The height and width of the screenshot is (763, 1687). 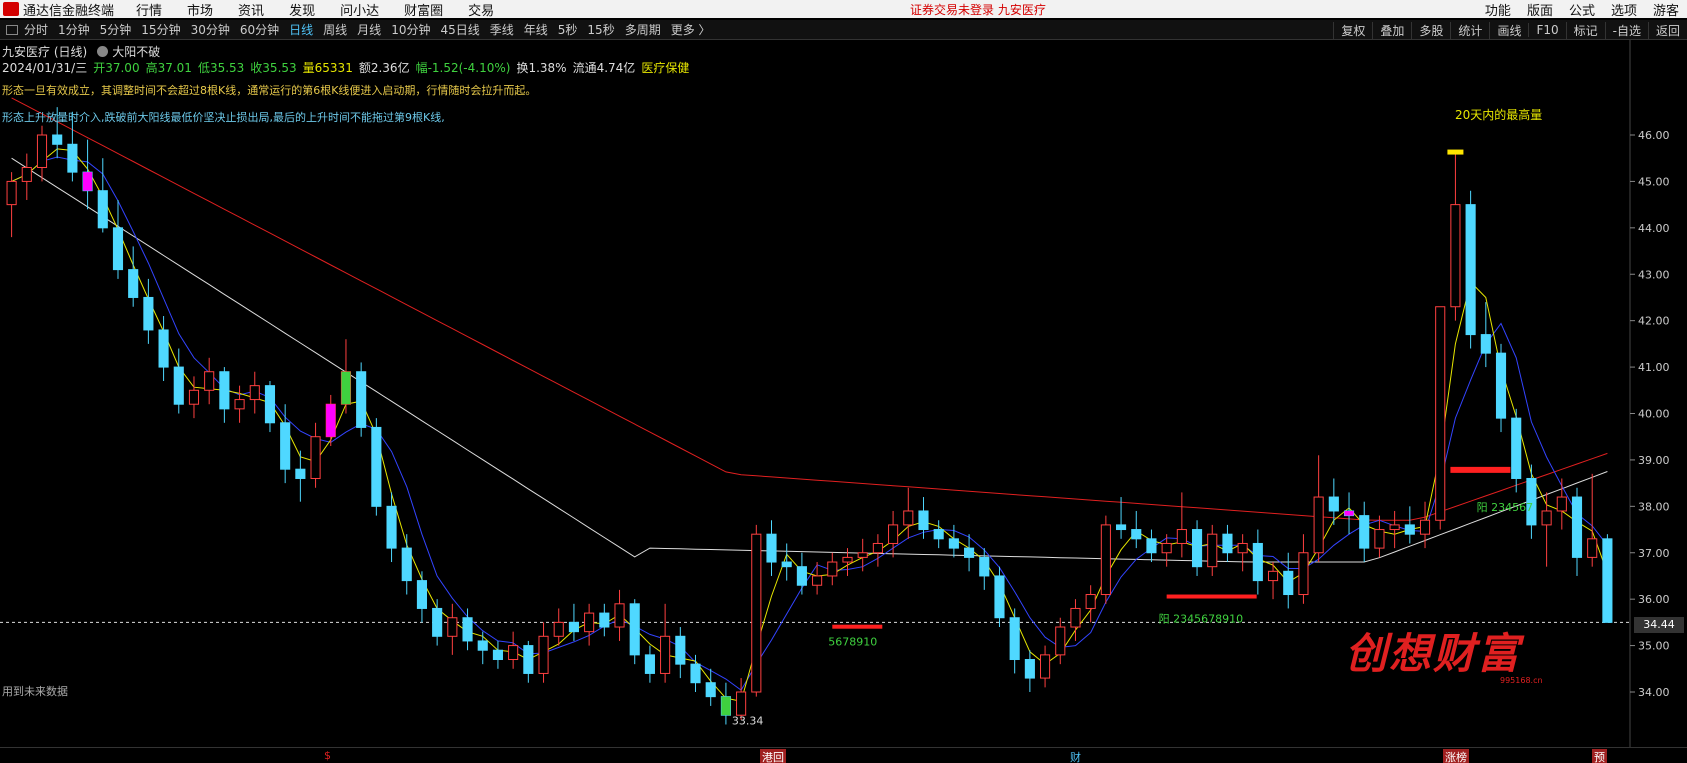 I want to click on period-quarterly: 季线, so click(x=502, y=29).